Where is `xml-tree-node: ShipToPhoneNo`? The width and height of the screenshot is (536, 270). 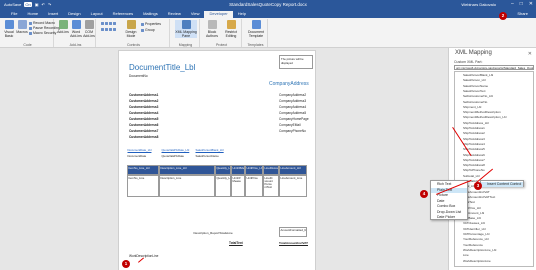
xml-tree-node: ShipToPhoneNo is located at coordinates (474, 170).